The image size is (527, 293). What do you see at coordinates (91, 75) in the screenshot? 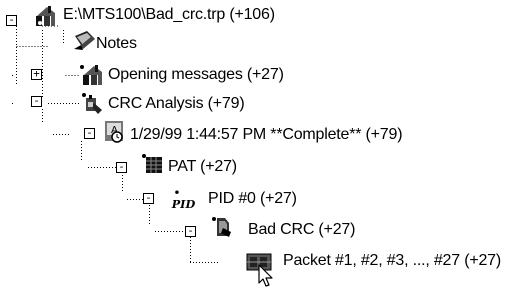
I see `messages-icon` at bounding box center [91, 75].